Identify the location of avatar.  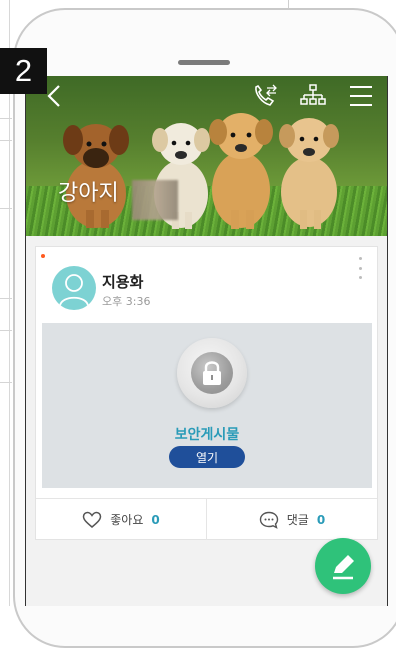
(74, 288).